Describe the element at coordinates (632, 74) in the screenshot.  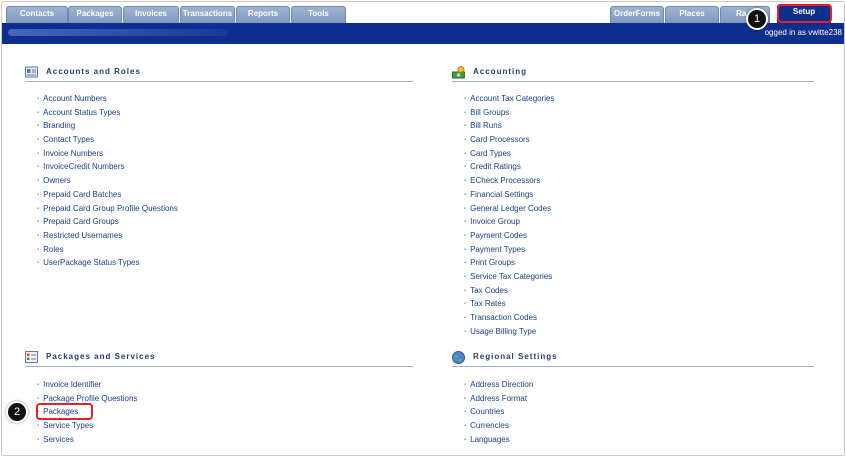
I see `accounting-header: Accounting` at that location.